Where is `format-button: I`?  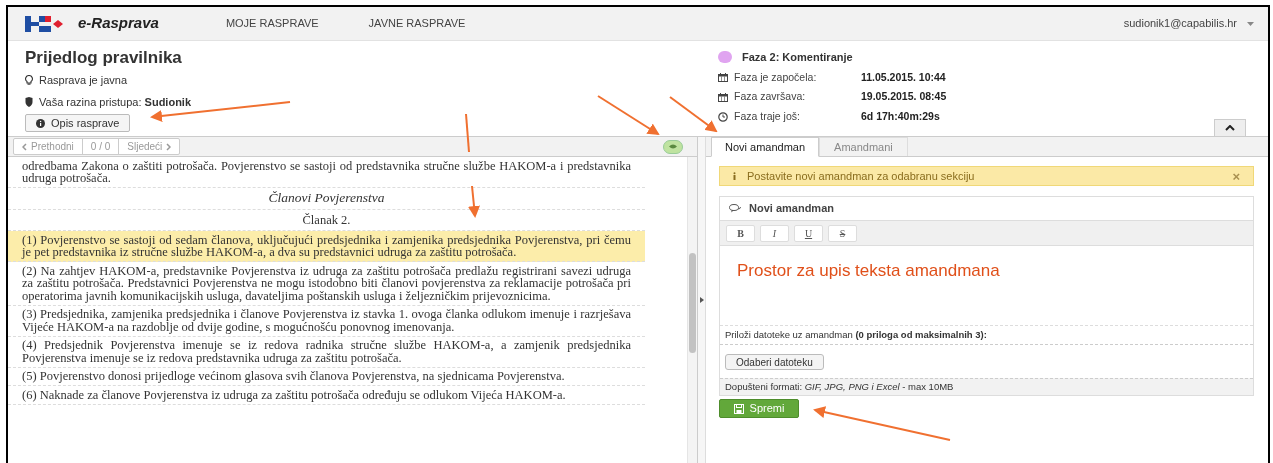 format-button: I is located at coordinates (774, 233).